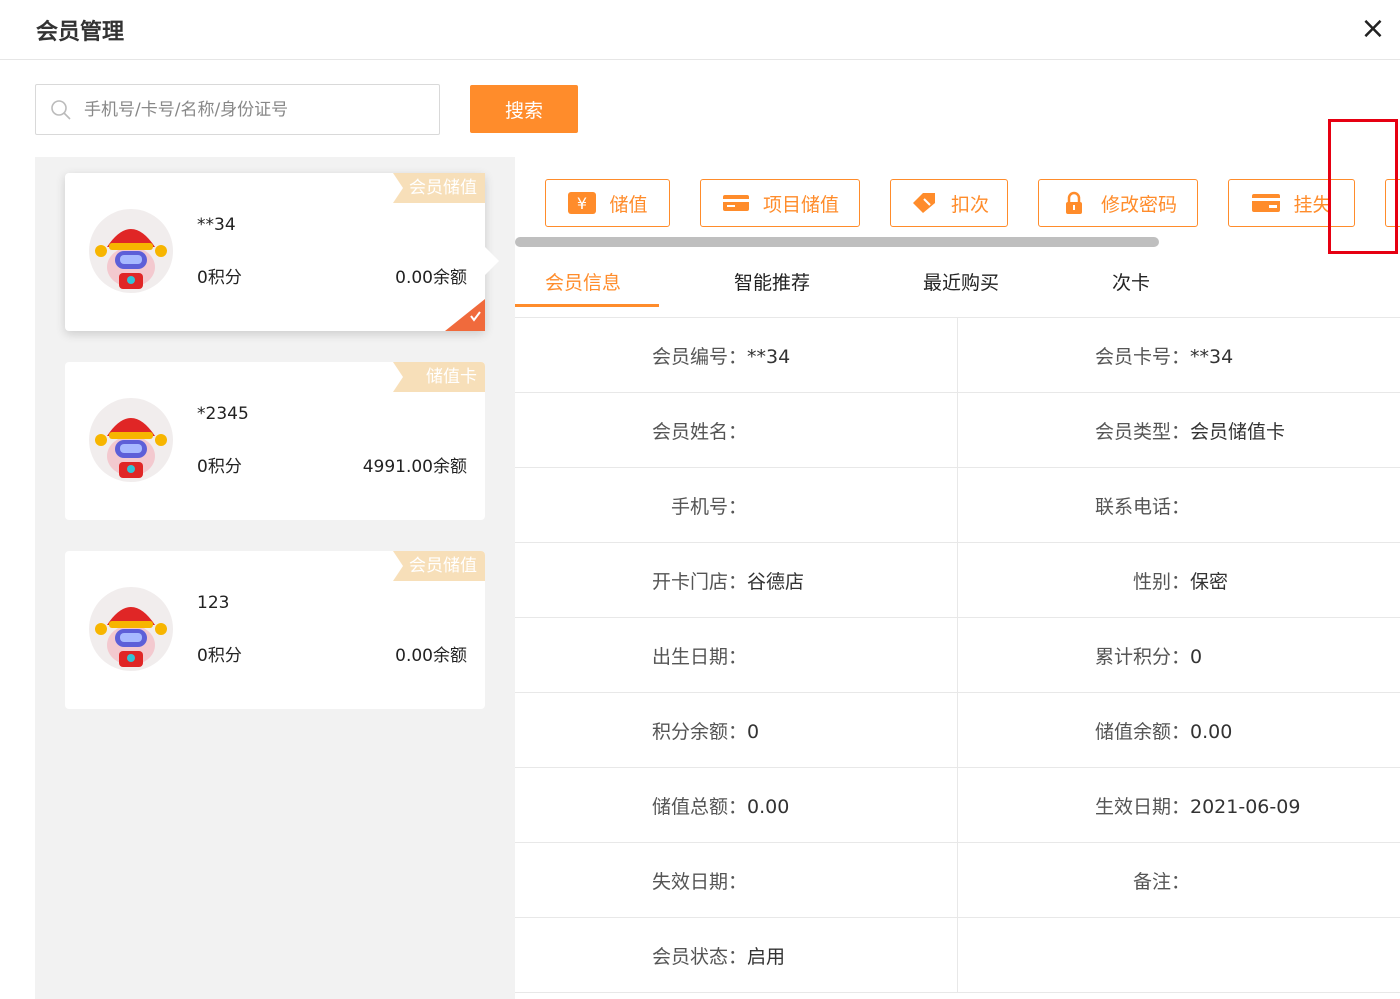  I want to click on lock-icon, so click(1073, 202).